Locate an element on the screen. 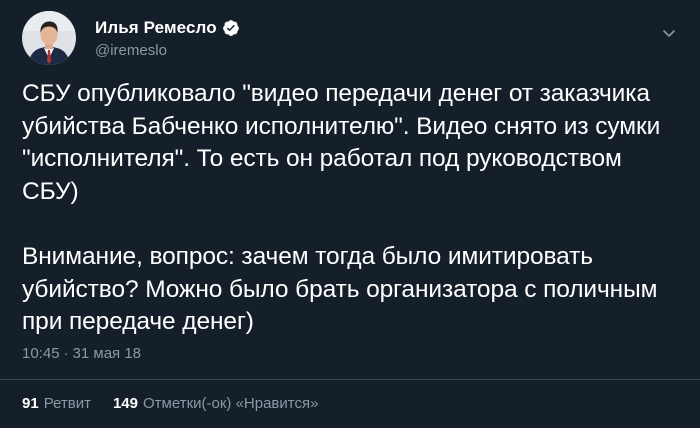 The width and height of the screenshot is (700, 428). tweet-stats: 91 Ретвит 149 Отметки(-ок) «Нравится» is located at coordinates (170, 403).